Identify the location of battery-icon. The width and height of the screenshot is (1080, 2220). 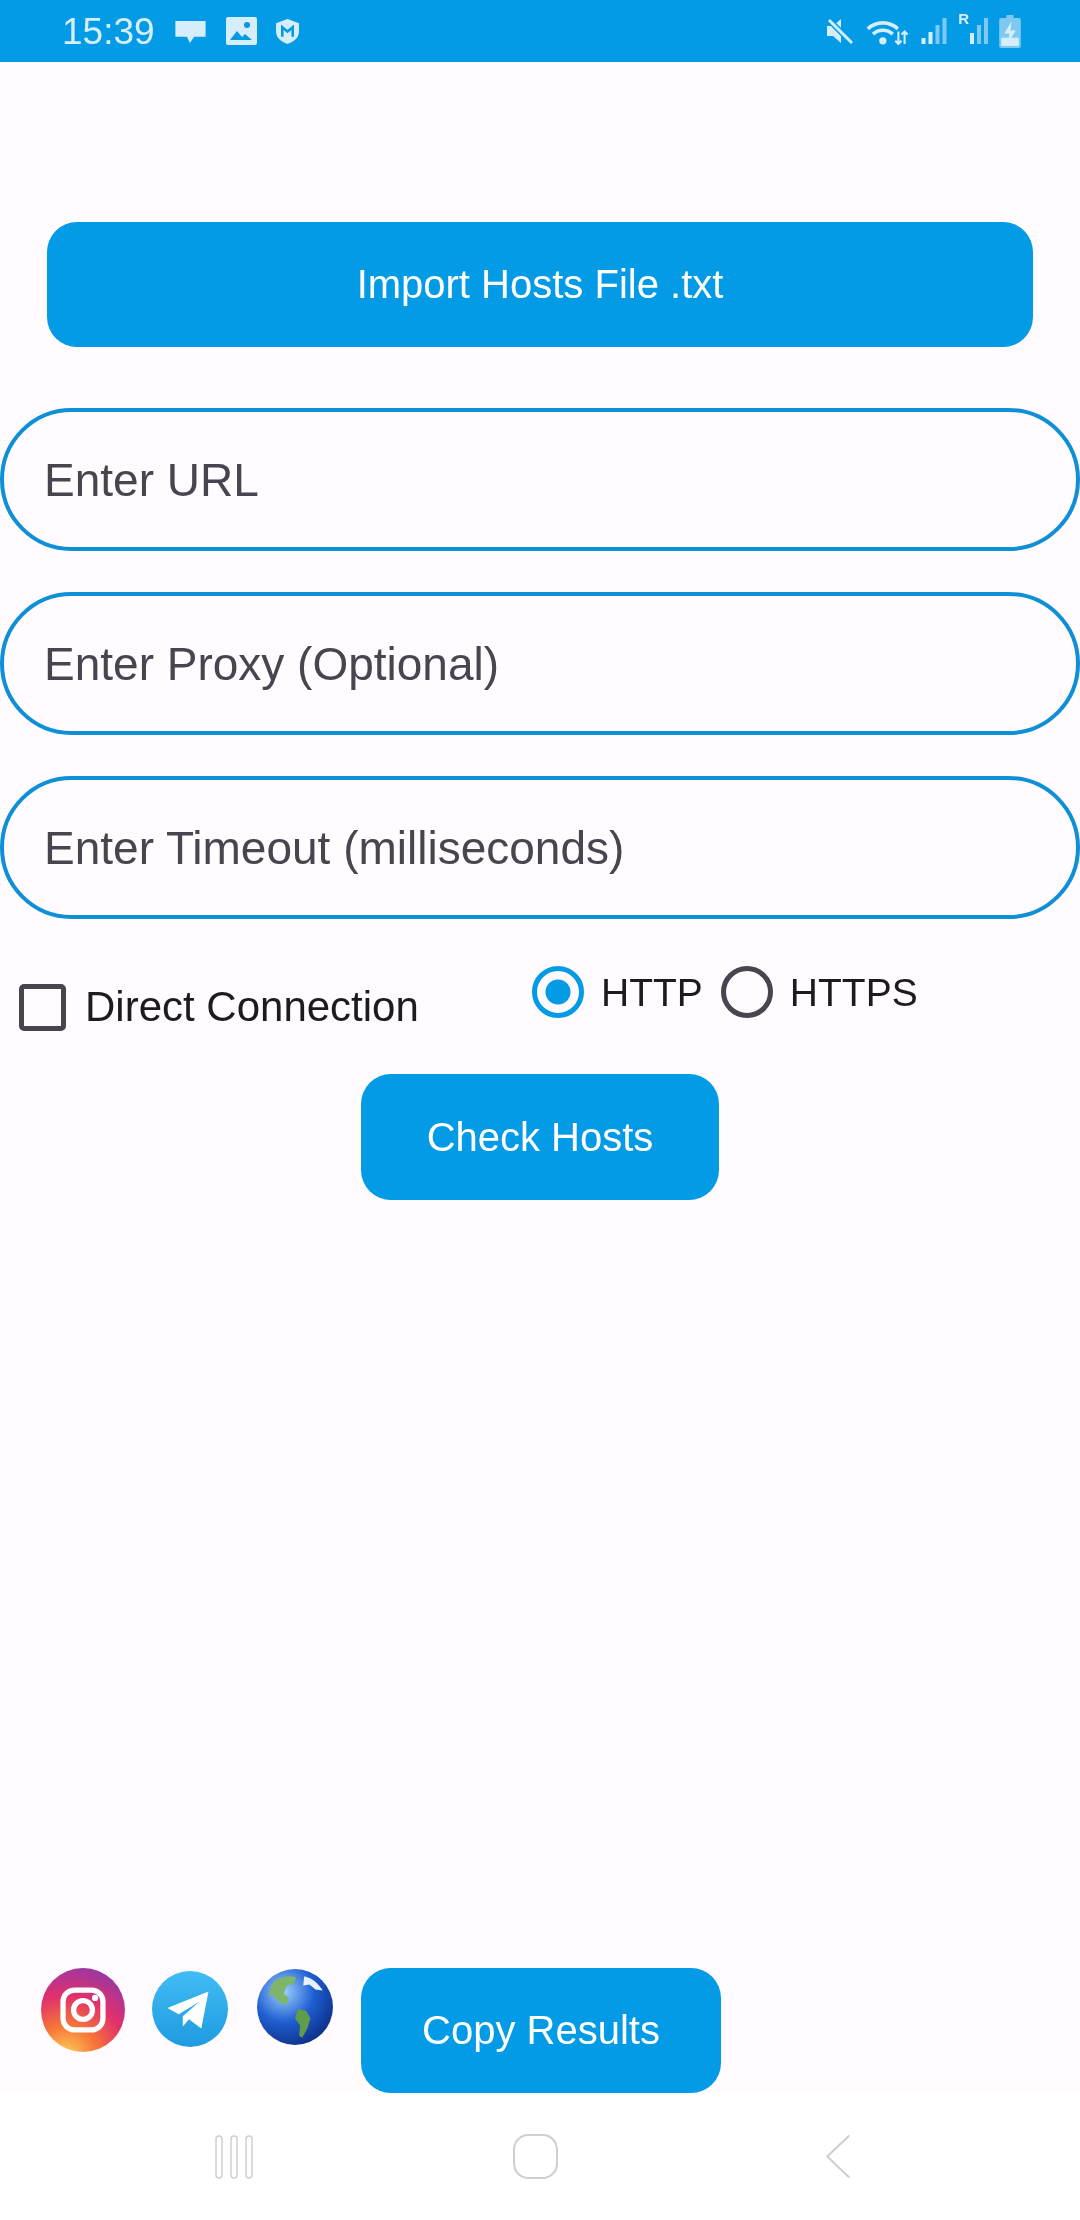
(1010, 31).